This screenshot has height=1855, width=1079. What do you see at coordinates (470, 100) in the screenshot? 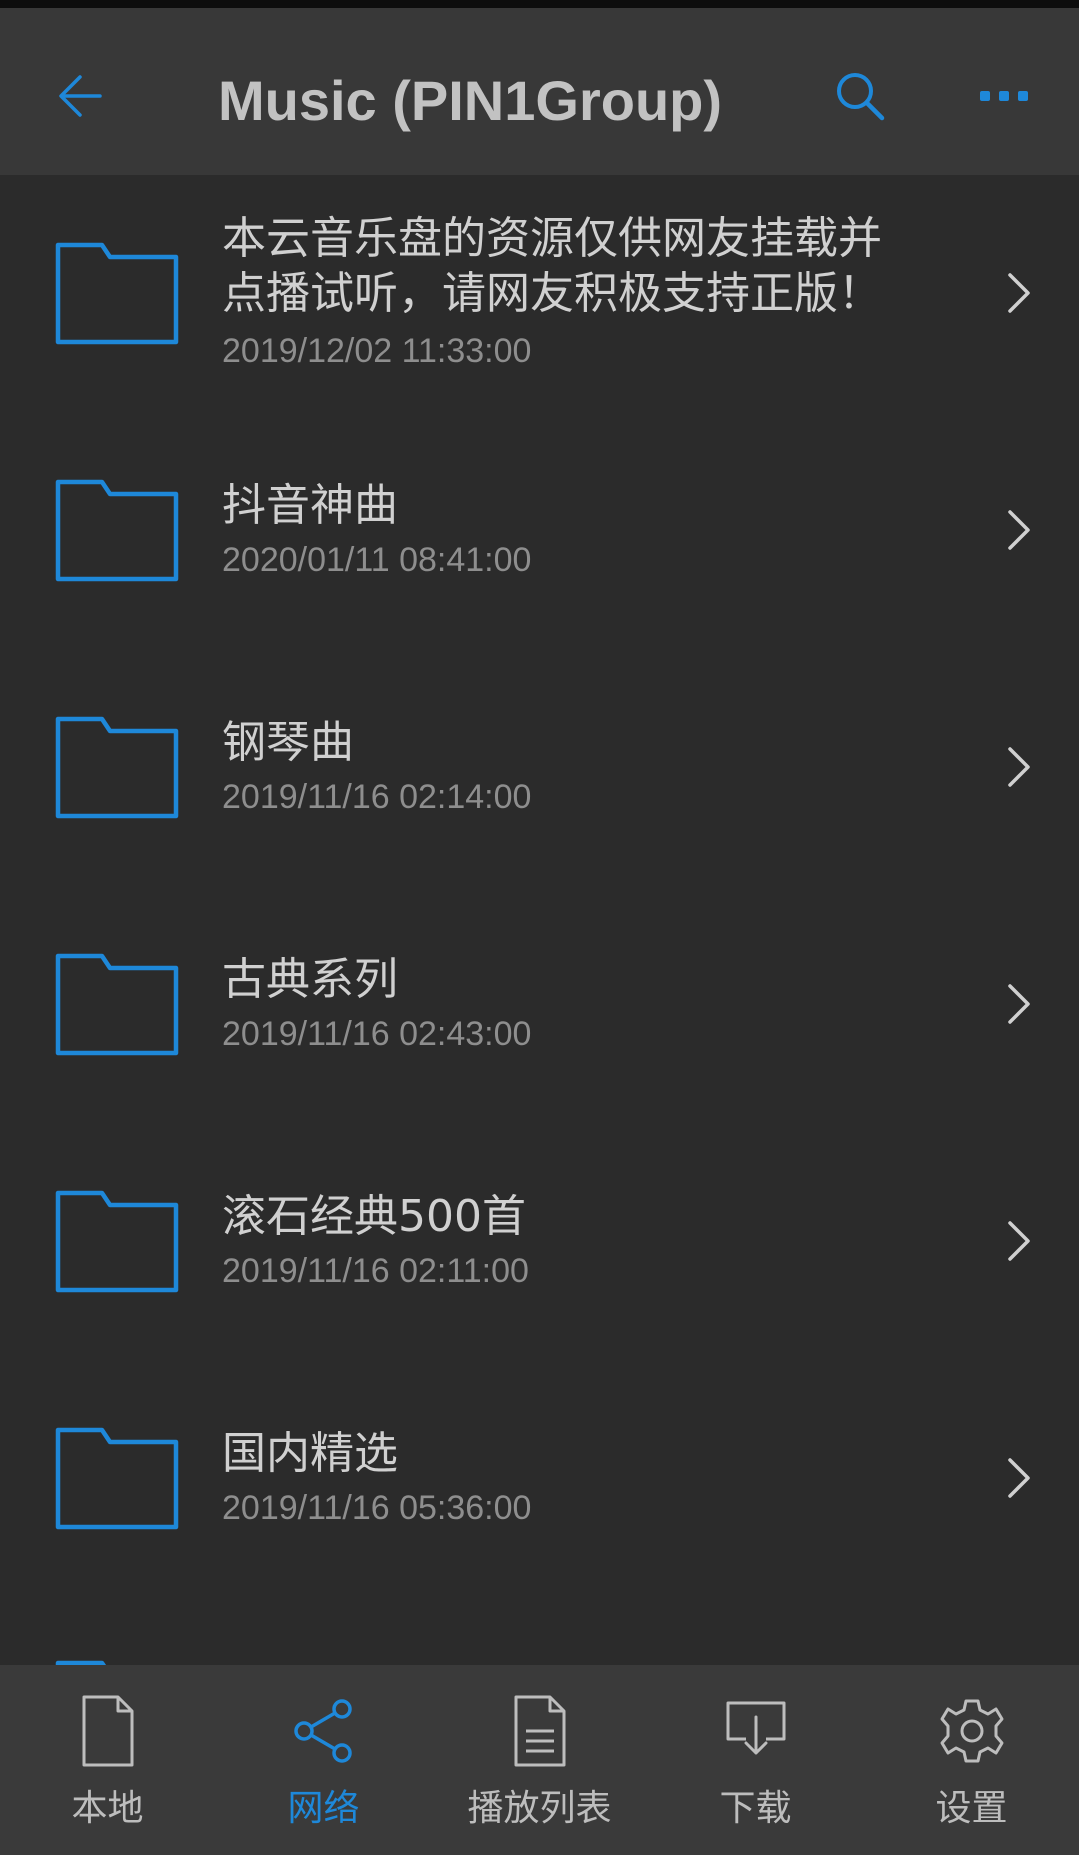
I see `page-title: Music (PIN1Group)` at bounding box center [470, 100].